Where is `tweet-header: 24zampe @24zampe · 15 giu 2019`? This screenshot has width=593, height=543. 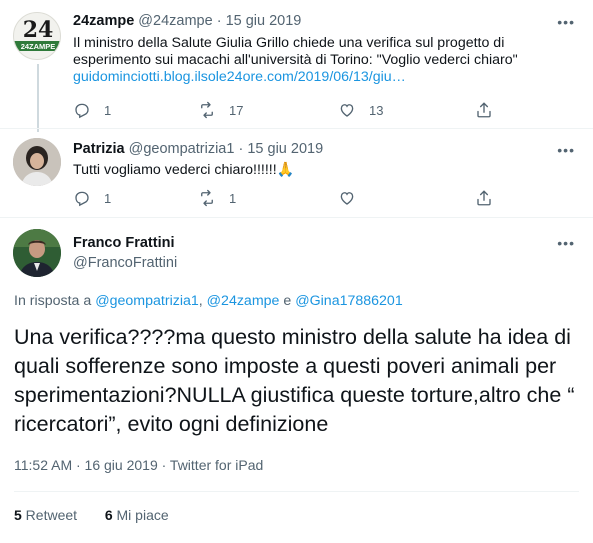 tweet-header: 24zampe @24zampe · 15 giu 2019 is located at coordinates (187, 21).